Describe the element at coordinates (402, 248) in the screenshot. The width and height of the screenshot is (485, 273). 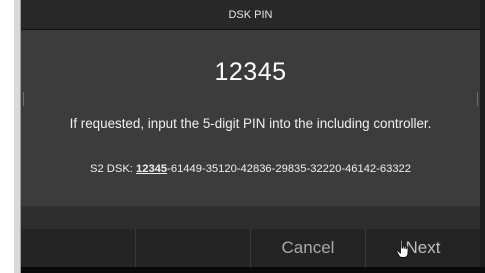
I see `hand-pointer-icon` at that location.